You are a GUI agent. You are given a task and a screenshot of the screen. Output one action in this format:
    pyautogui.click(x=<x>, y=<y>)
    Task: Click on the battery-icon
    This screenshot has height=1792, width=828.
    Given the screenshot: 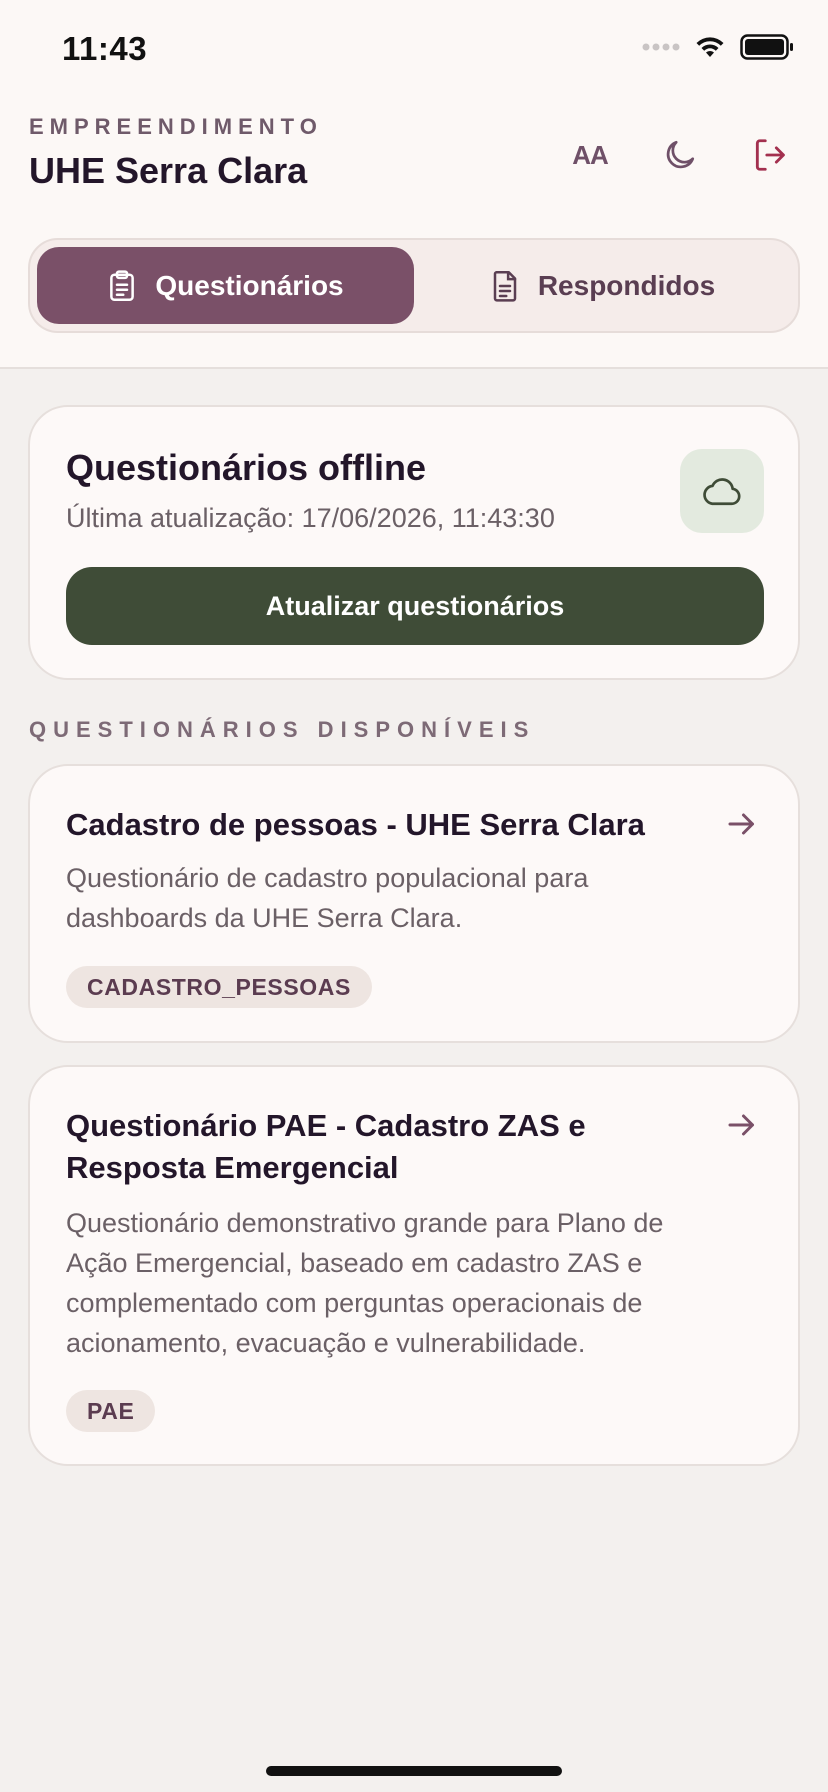 What is the action you would take?
    pyautogui.click(x=766, y=47)
    